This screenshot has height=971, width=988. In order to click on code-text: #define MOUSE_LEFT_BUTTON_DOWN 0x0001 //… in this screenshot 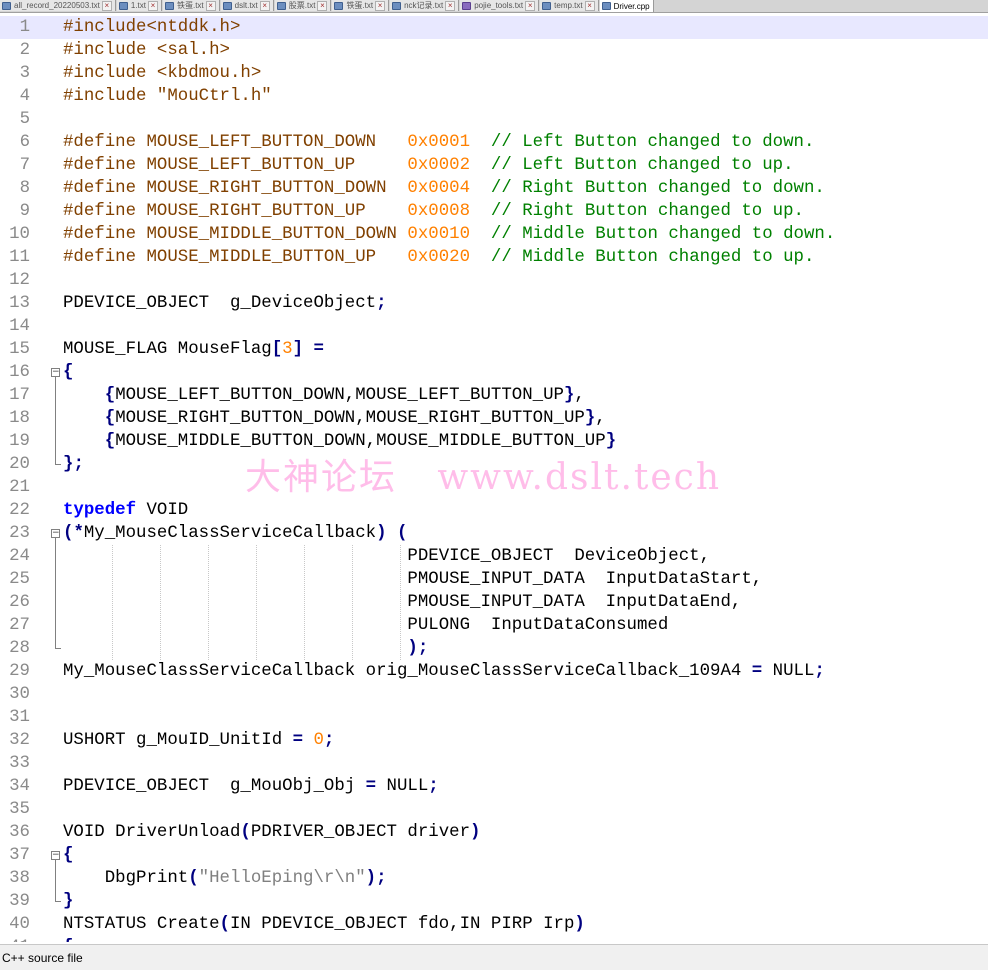, I will do `click(439, 142)`.